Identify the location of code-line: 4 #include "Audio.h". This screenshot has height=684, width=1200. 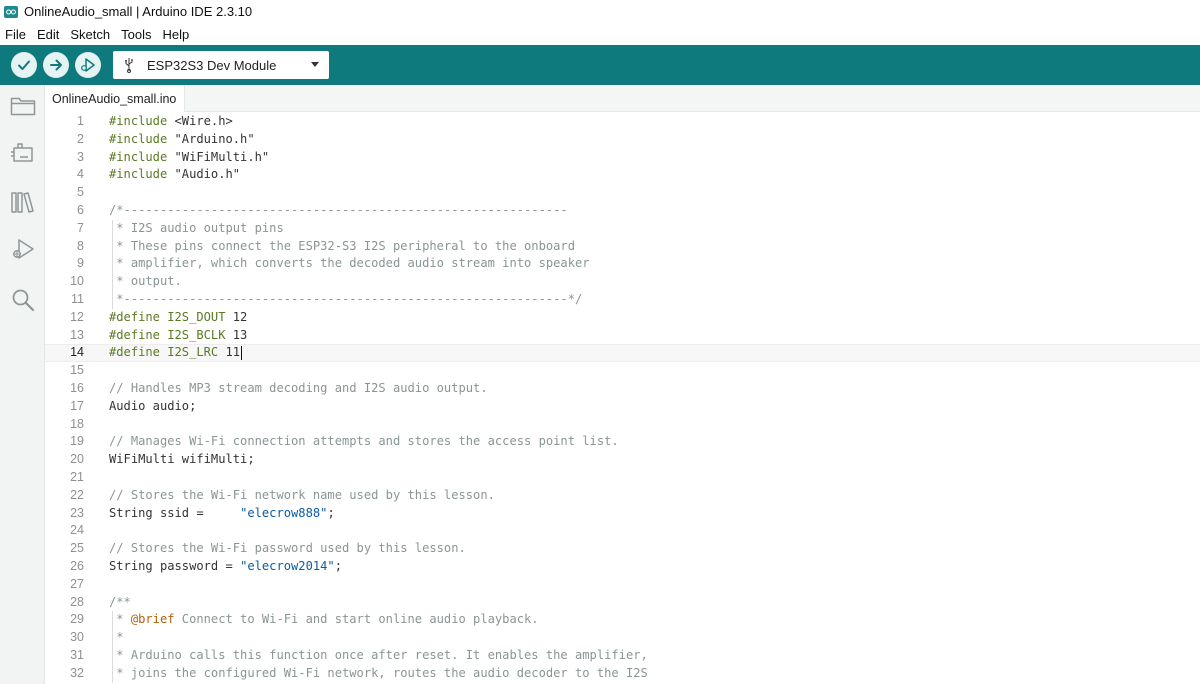
(622, 175).